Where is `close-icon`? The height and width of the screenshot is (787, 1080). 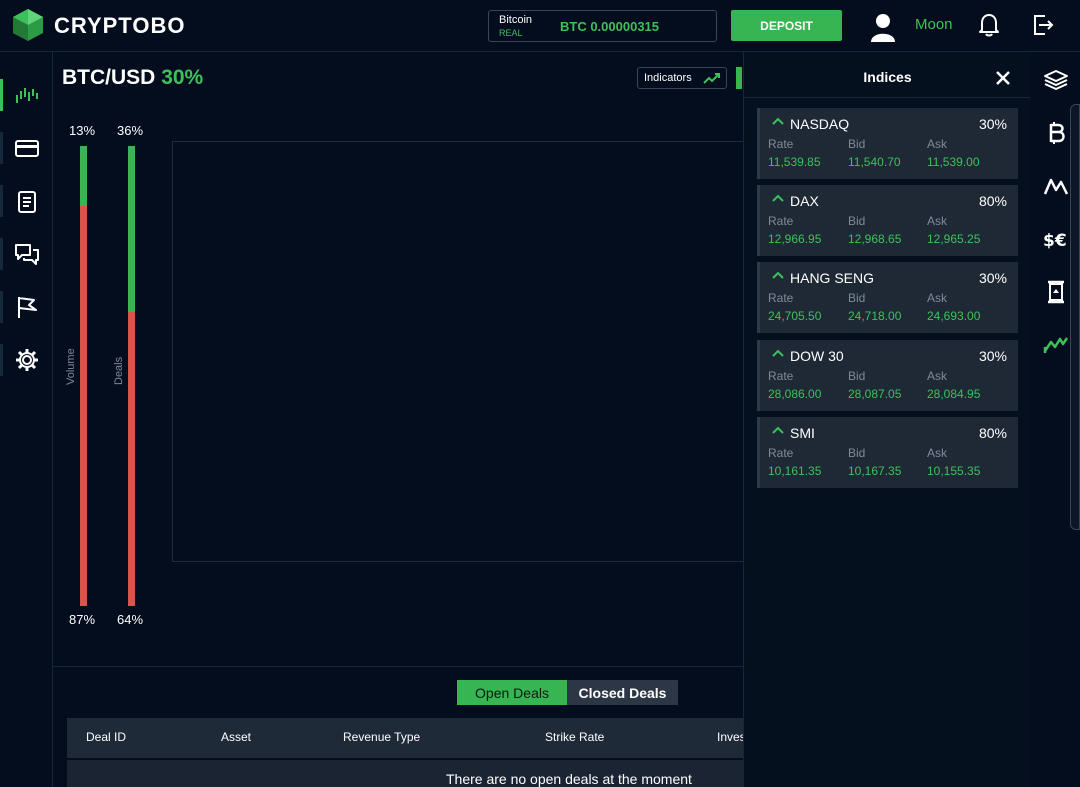 close-icon is located at coordinates (1003, 78).